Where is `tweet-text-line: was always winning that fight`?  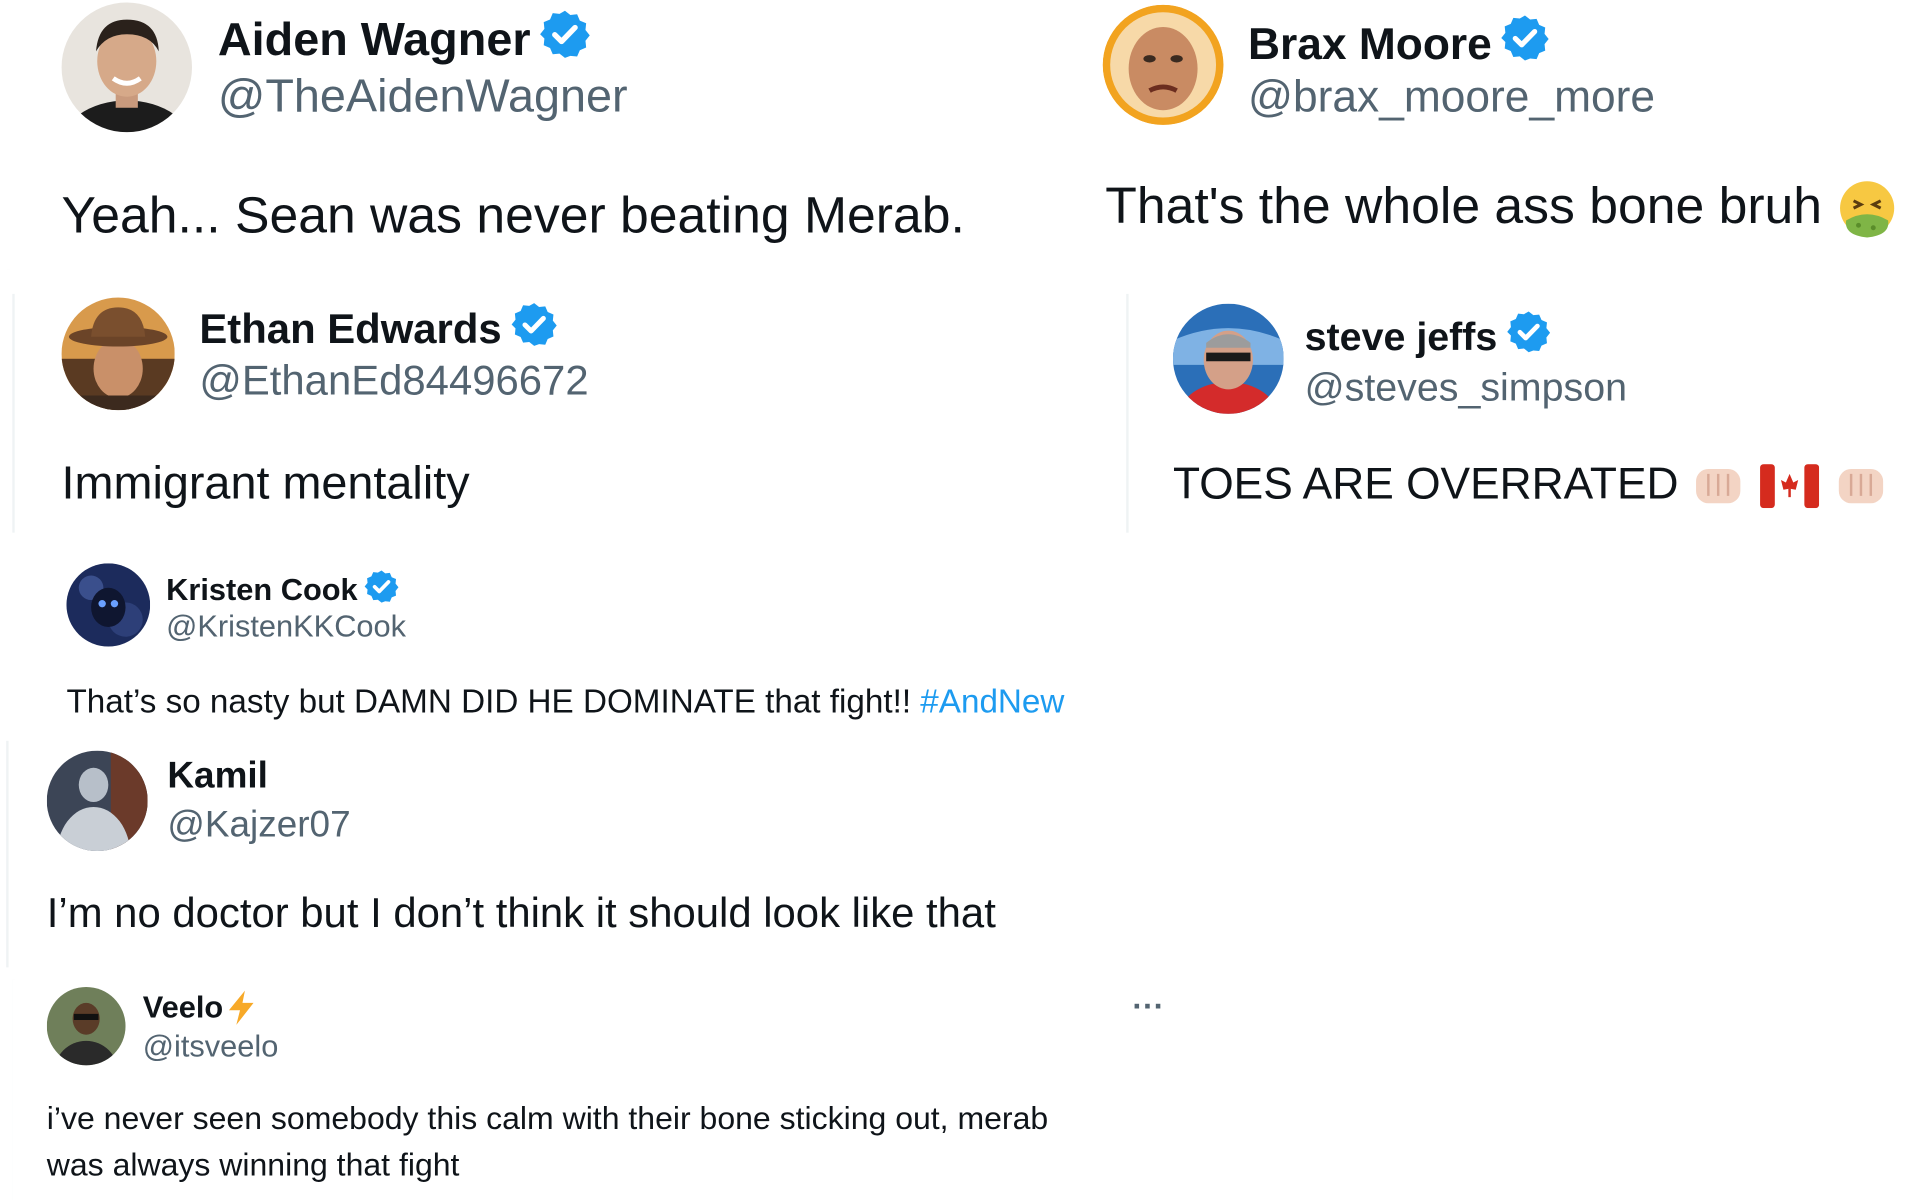
tweet-text-line: was always winning that fight is located at coordinates (253, 1164).